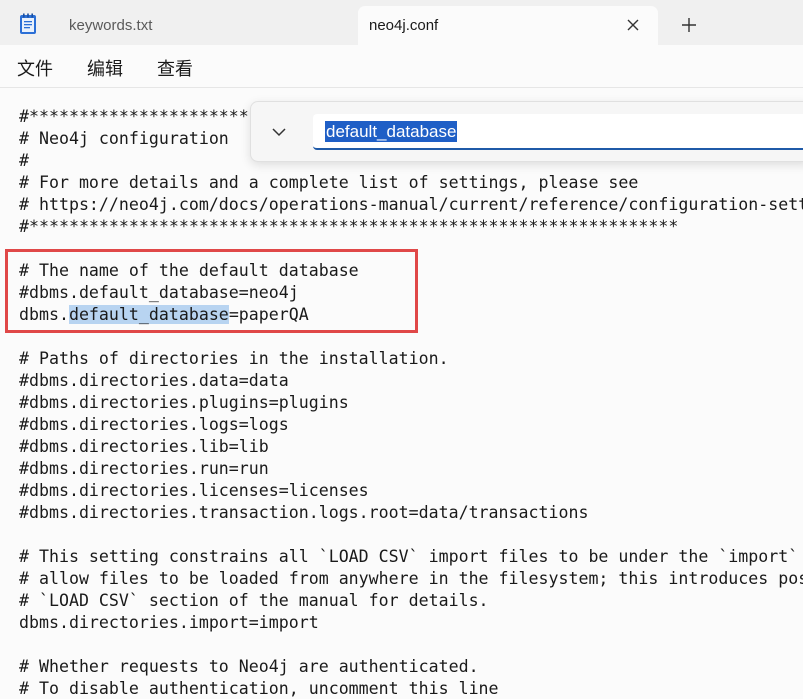 Image resolution: width=803 pixels, height=699 pixels. Describe the element at coordinates (175, 68) in the screenshot. I see `menu-view: 查看` at that location.